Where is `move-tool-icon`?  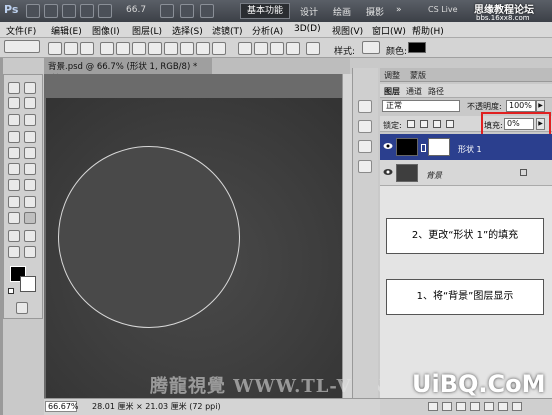 move-tool-icon is located at coordinates (30, 88).